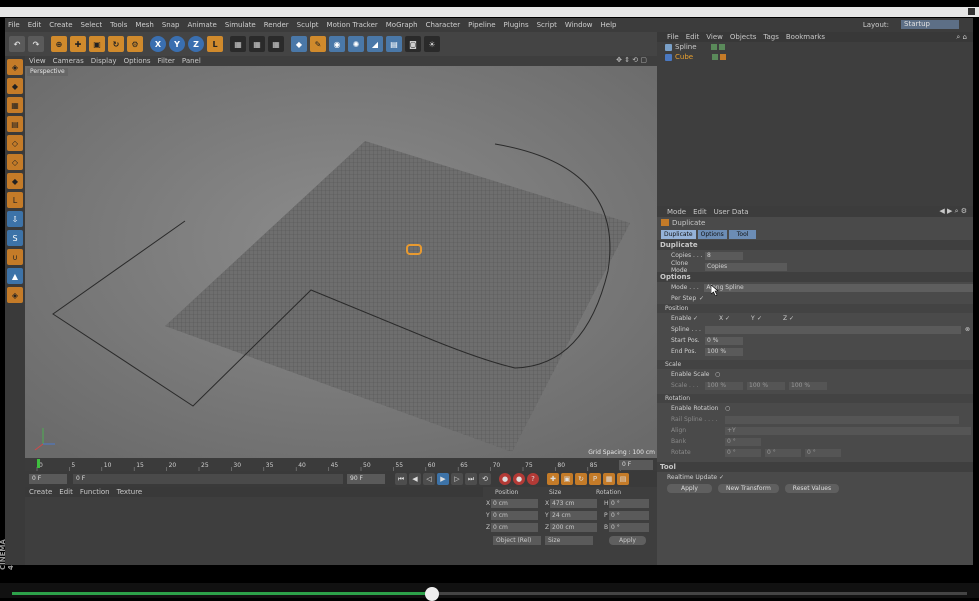 The image size is (979, 601). I want to click on rotation-h-field: 0 °, so click(629, 503).